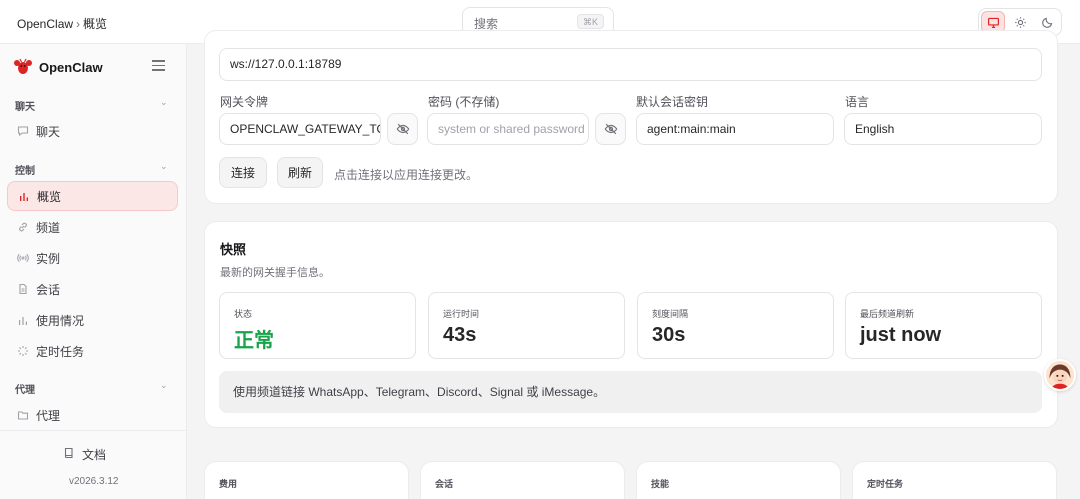 The height and width of the screenshot is (499, 1080). Describe the element at coordinates (92, 415) in the screenshot. I see `sidebar-item-agents: 代理` at that location.